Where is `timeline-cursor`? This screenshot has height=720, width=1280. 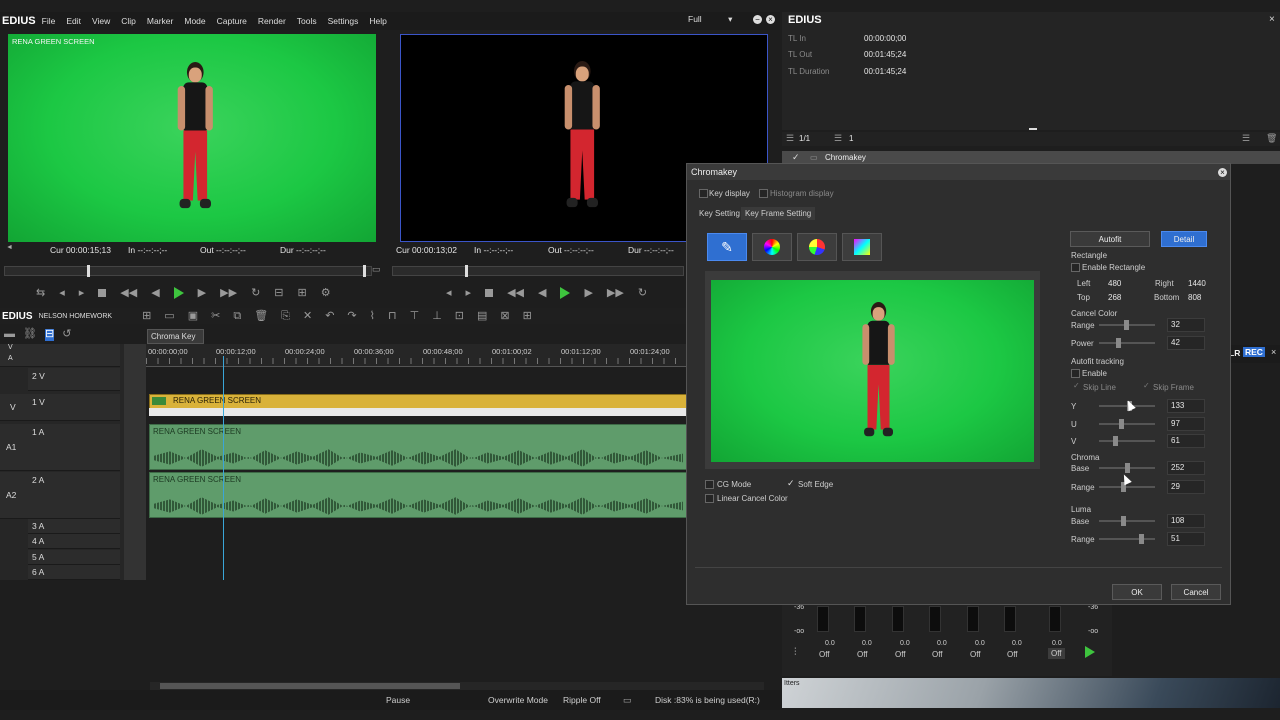 timeline-cursor is located at coordinates (223, 468).